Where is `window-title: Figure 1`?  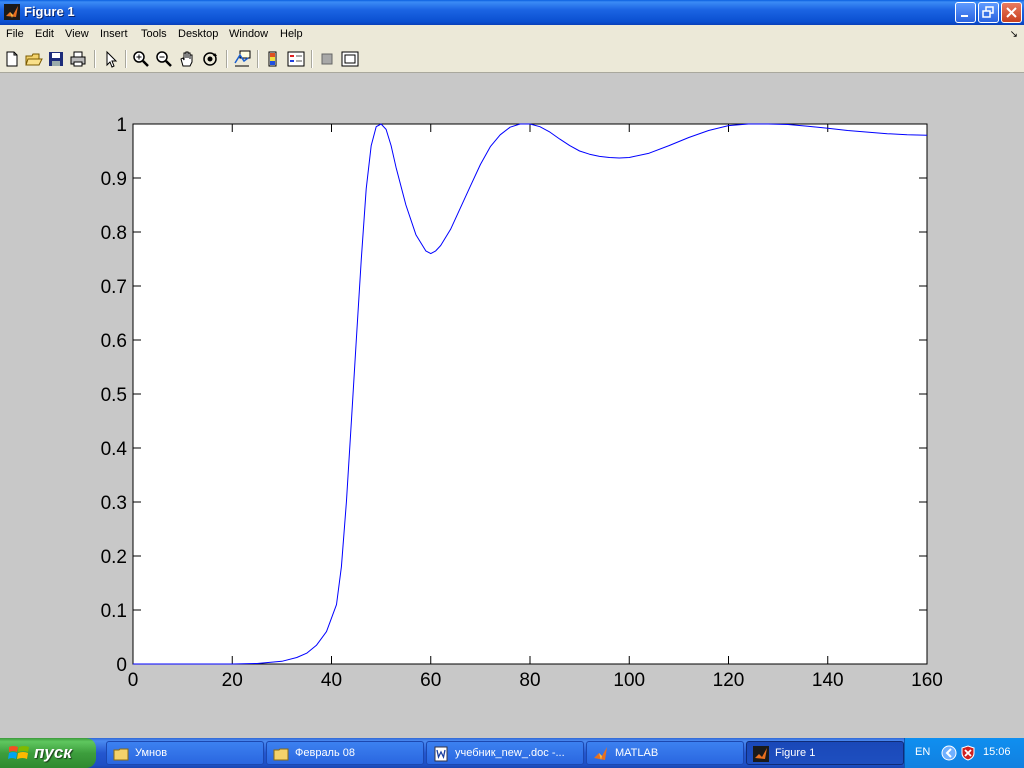 window-title: Figure 1 is located at coordinates (49, 11).